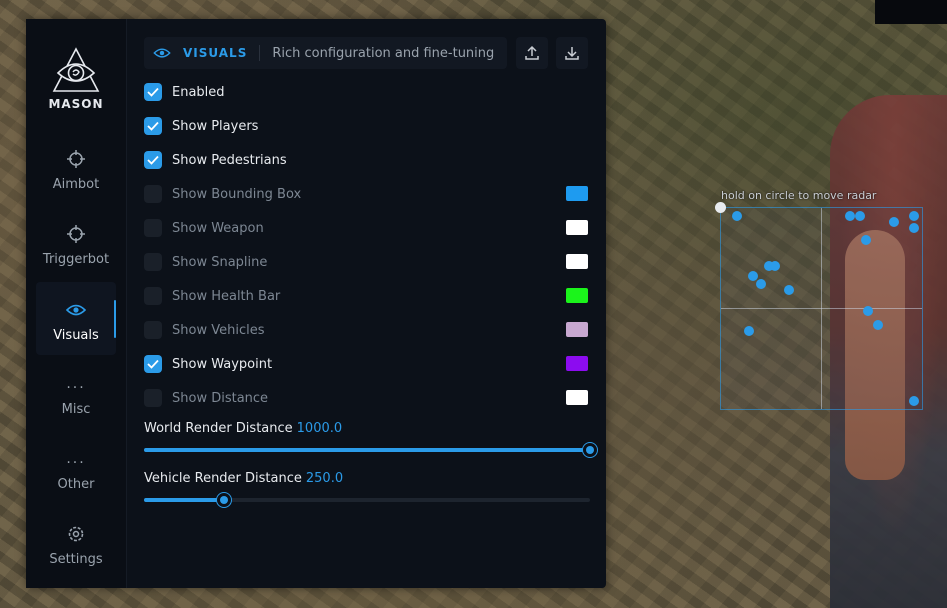 Image resolution: width=947 pixels, height=608 pixels. Describe the element at coordinates (76, 335) in the screenshot. I see `sidebar-item-label: Visuals` at that location.